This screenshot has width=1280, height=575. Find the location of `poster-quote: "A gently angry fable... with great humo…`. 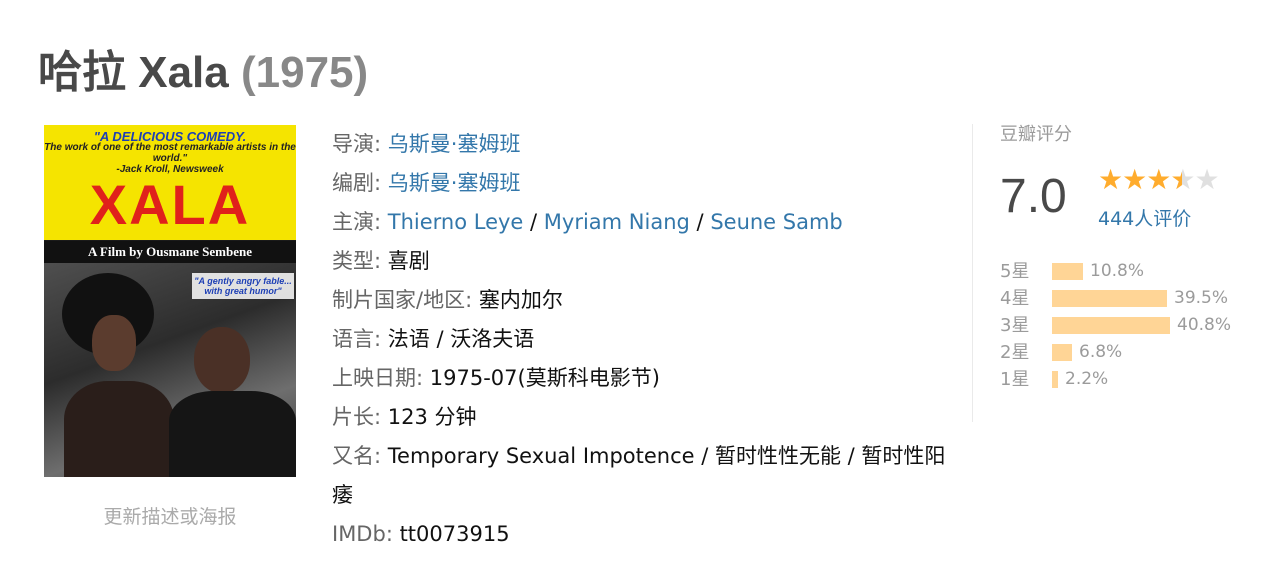

poster-quote: "A gently angry fable... with great humo… is located at coordinates (243, 286).